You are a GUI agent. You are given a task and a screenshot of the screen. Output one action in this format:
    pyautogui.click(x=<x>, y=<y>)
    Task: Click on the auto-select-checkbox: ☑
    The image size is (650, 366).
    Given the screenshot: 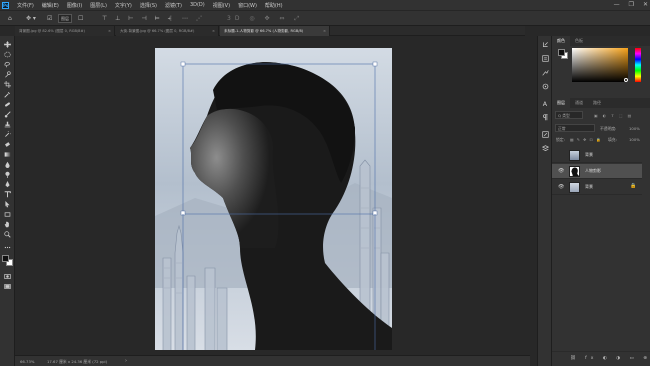 What is the action you would take?
    pyautogui.click(x=49, y=18)
    